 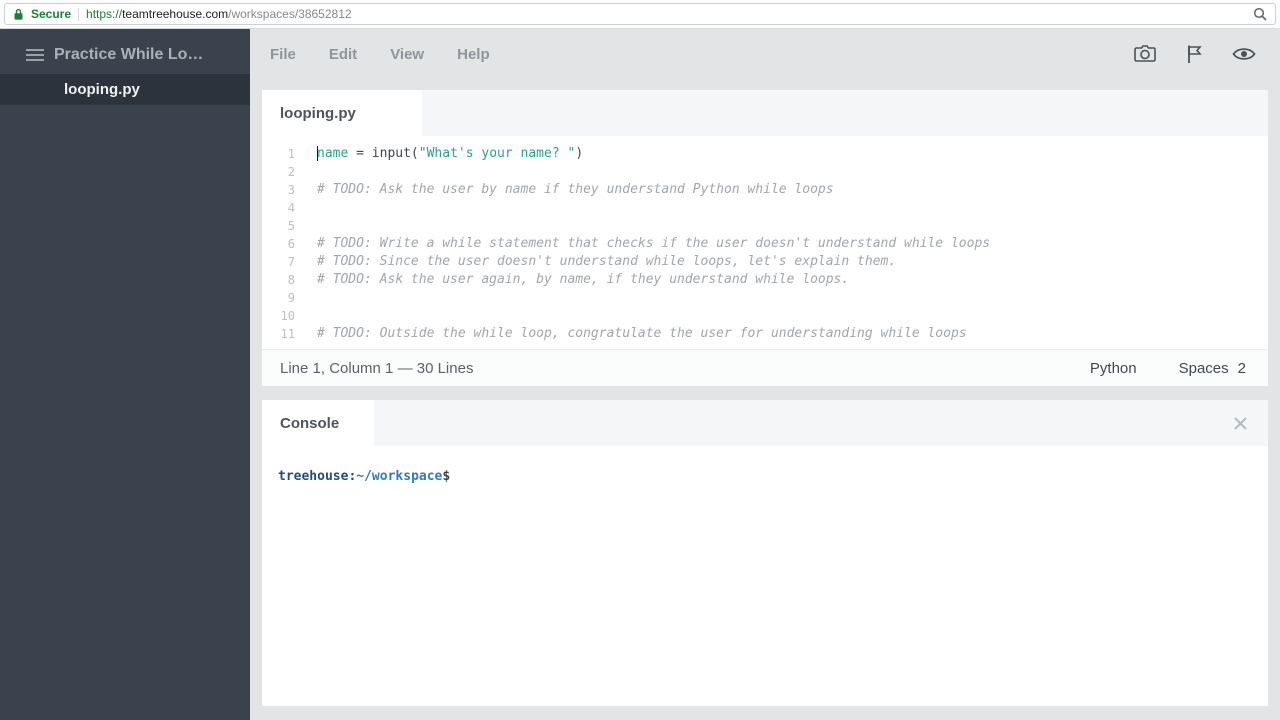 I want to click on omnibox-divider, so click(x=79, y=14).